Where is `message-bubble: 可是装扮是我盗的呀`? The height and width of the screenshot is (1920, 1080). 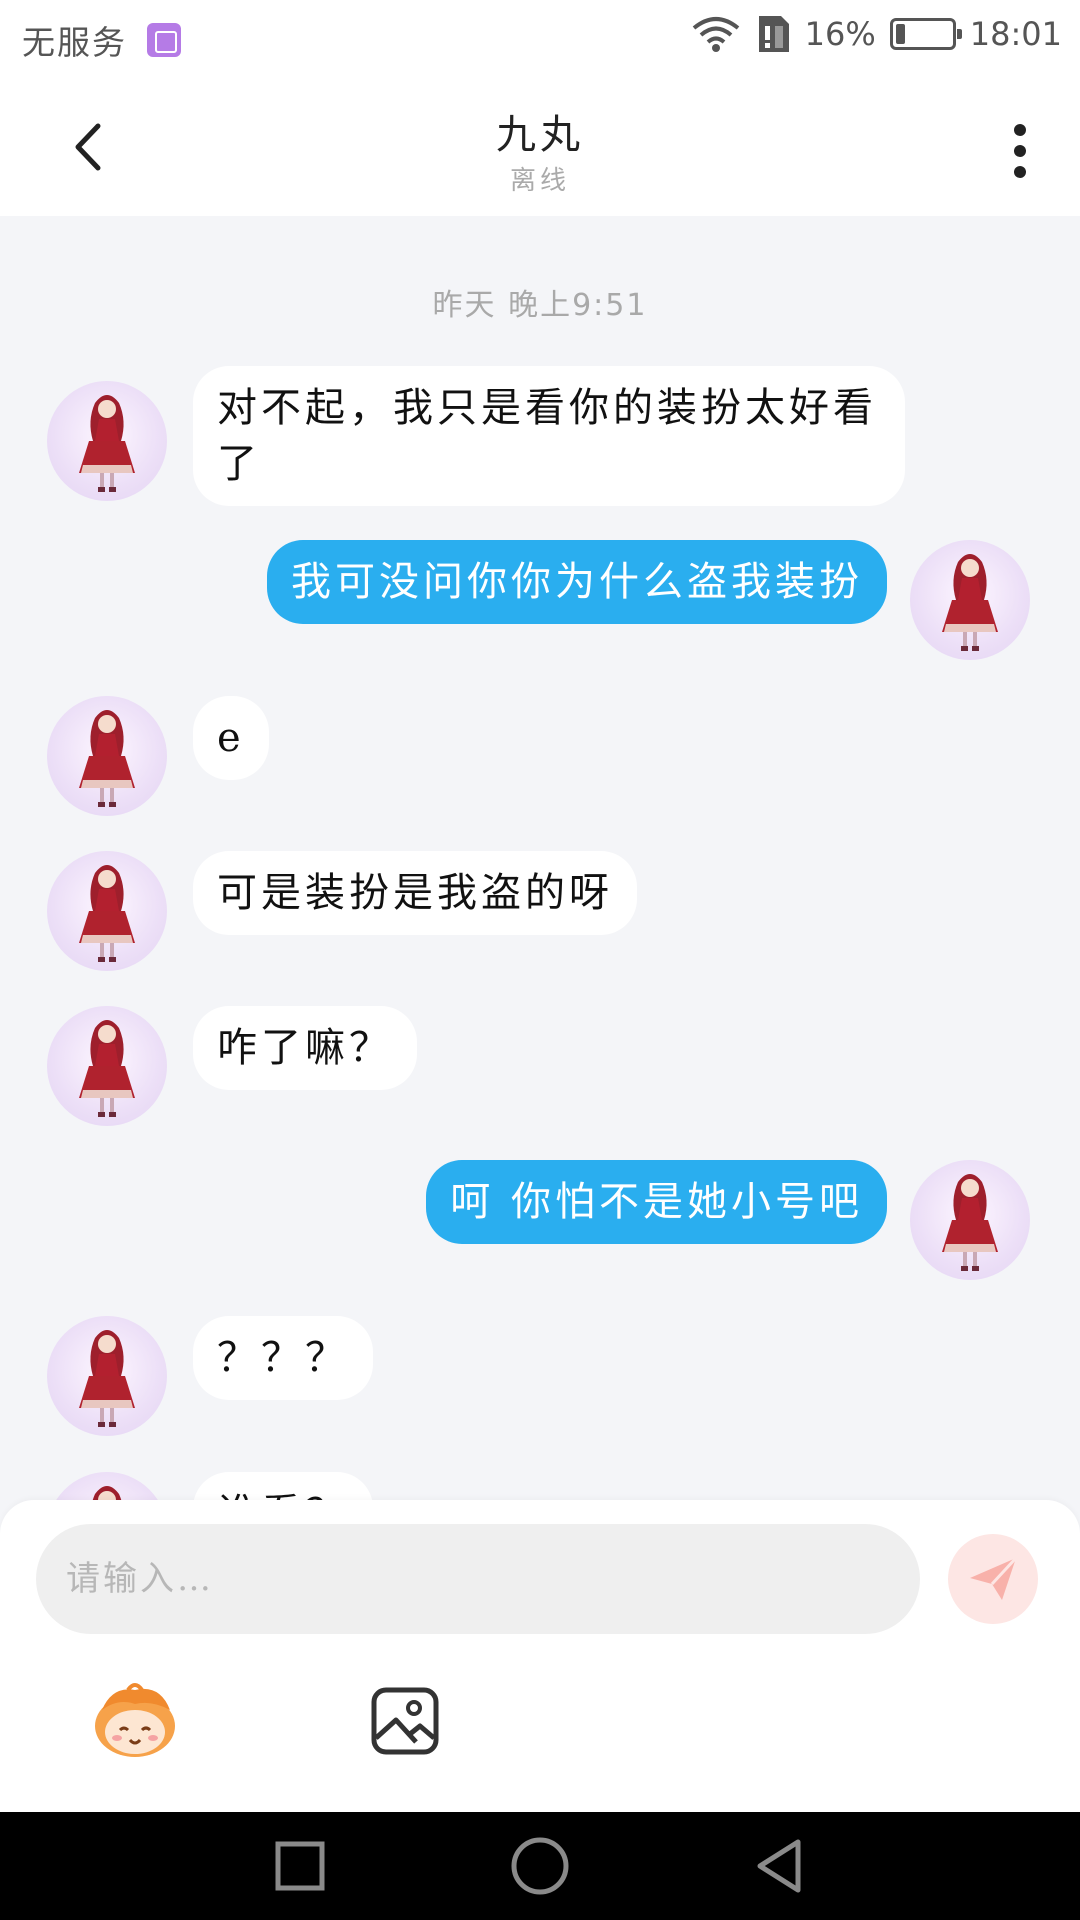 message-bubble: 可是装扮是我盗的呀 is located at coordinates (415, 893).